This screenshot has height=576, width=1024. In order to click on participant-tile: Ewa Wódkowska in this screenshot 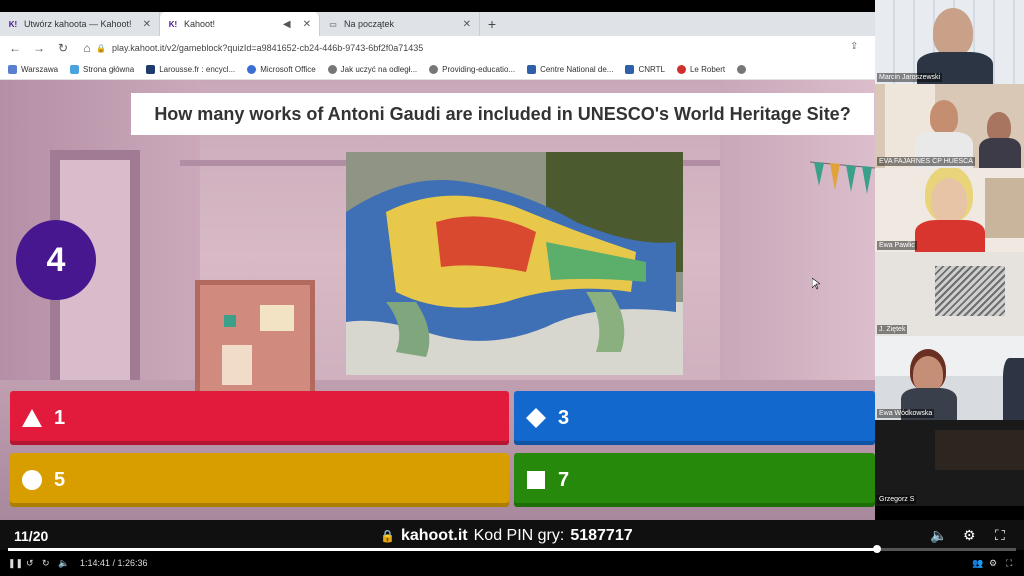, I will do `click(949, 378)`.